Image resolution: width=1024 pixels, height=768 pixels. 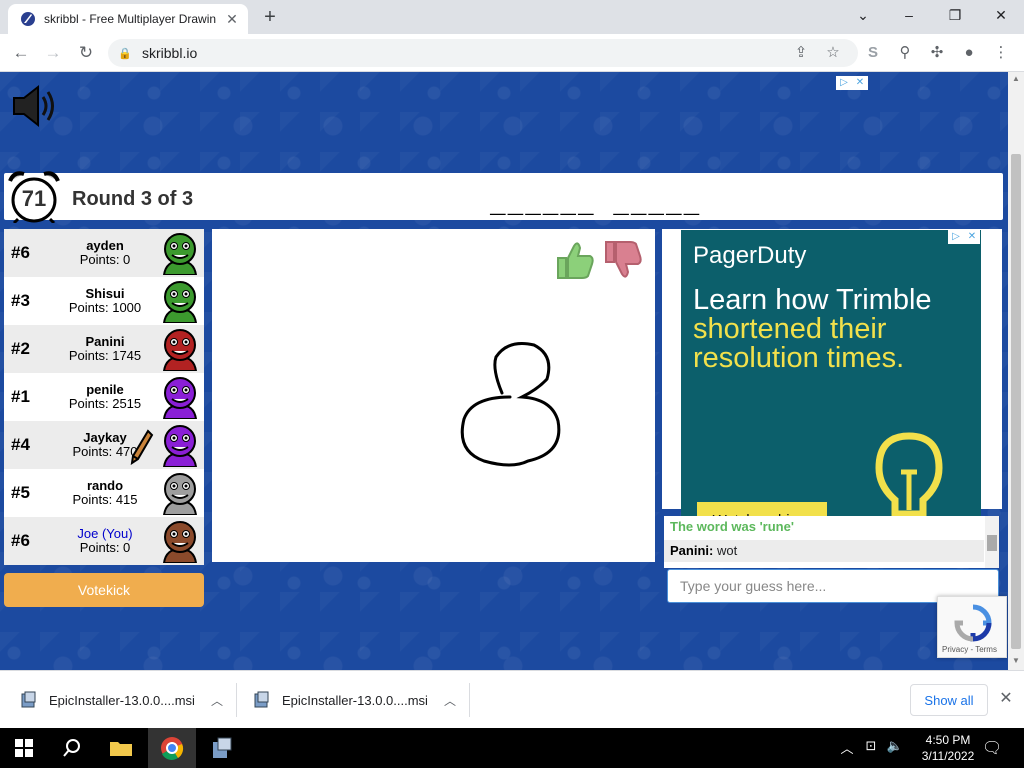 I want to click on restore-icon: ❐, so click(x=955, y=15).